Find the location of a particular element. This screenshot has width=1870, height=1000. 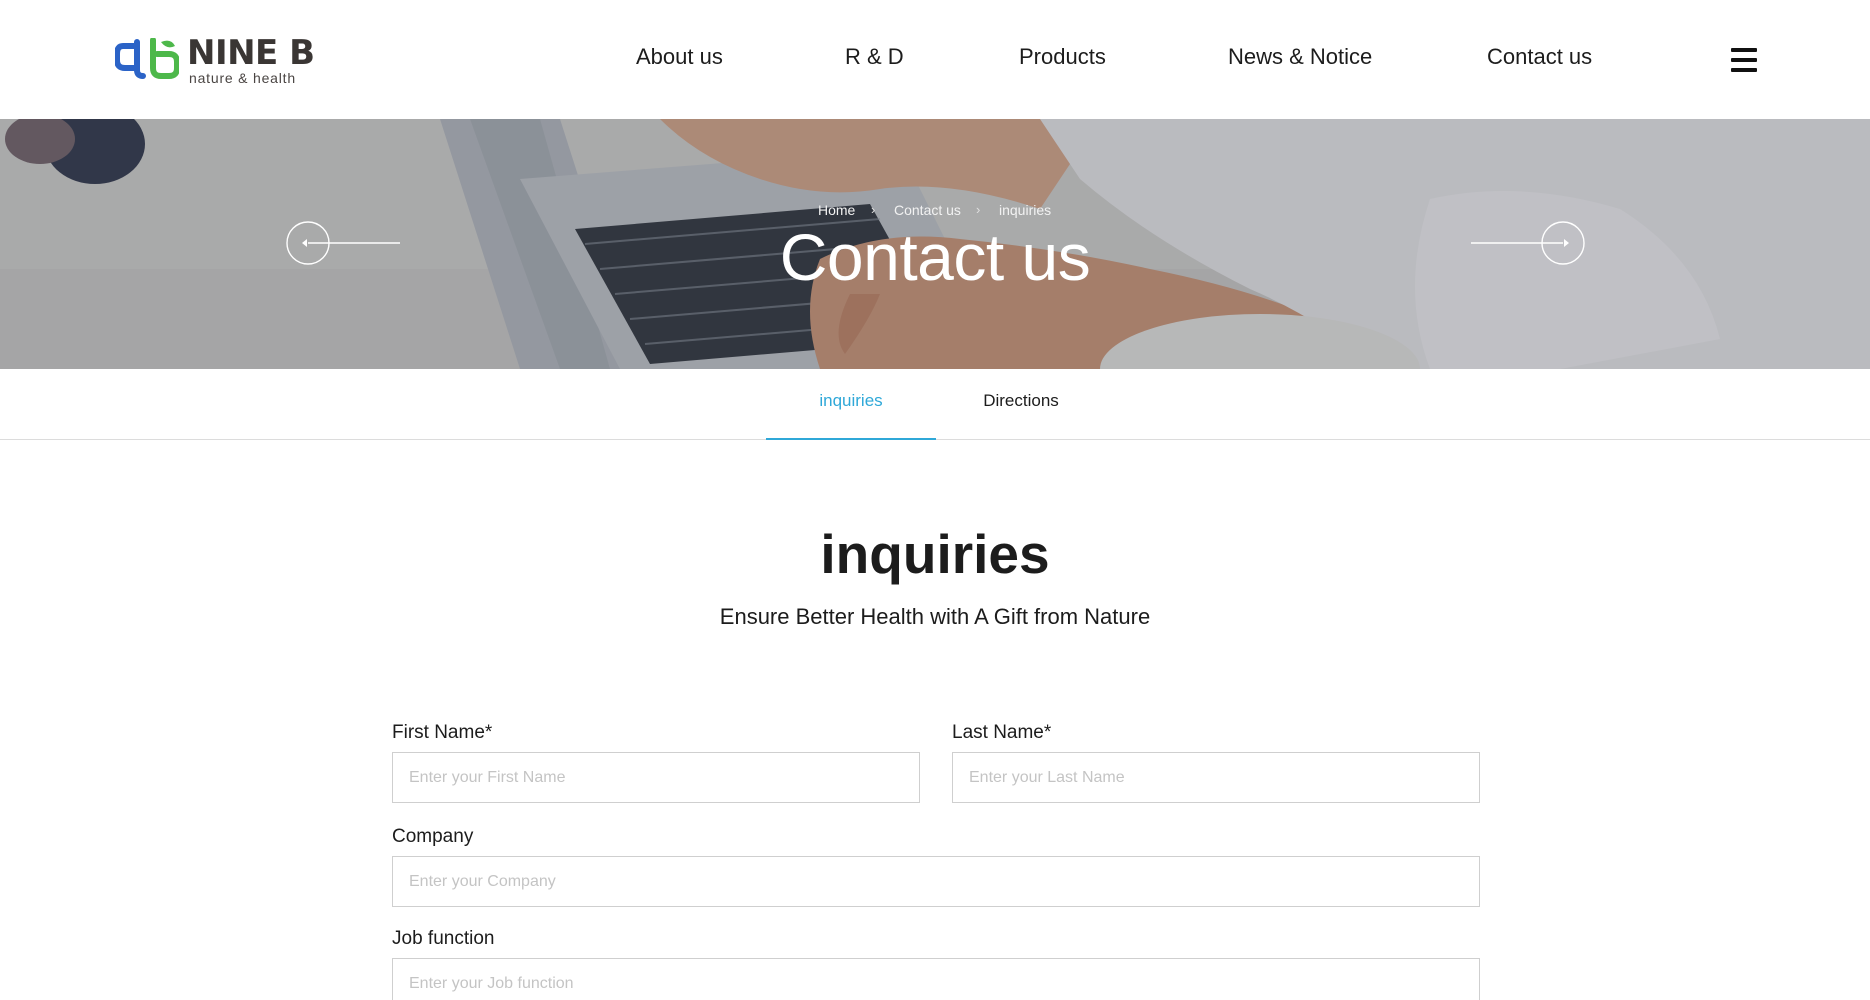

nav-item-contact-us: Contact us is located at coordinates (1539, 57).